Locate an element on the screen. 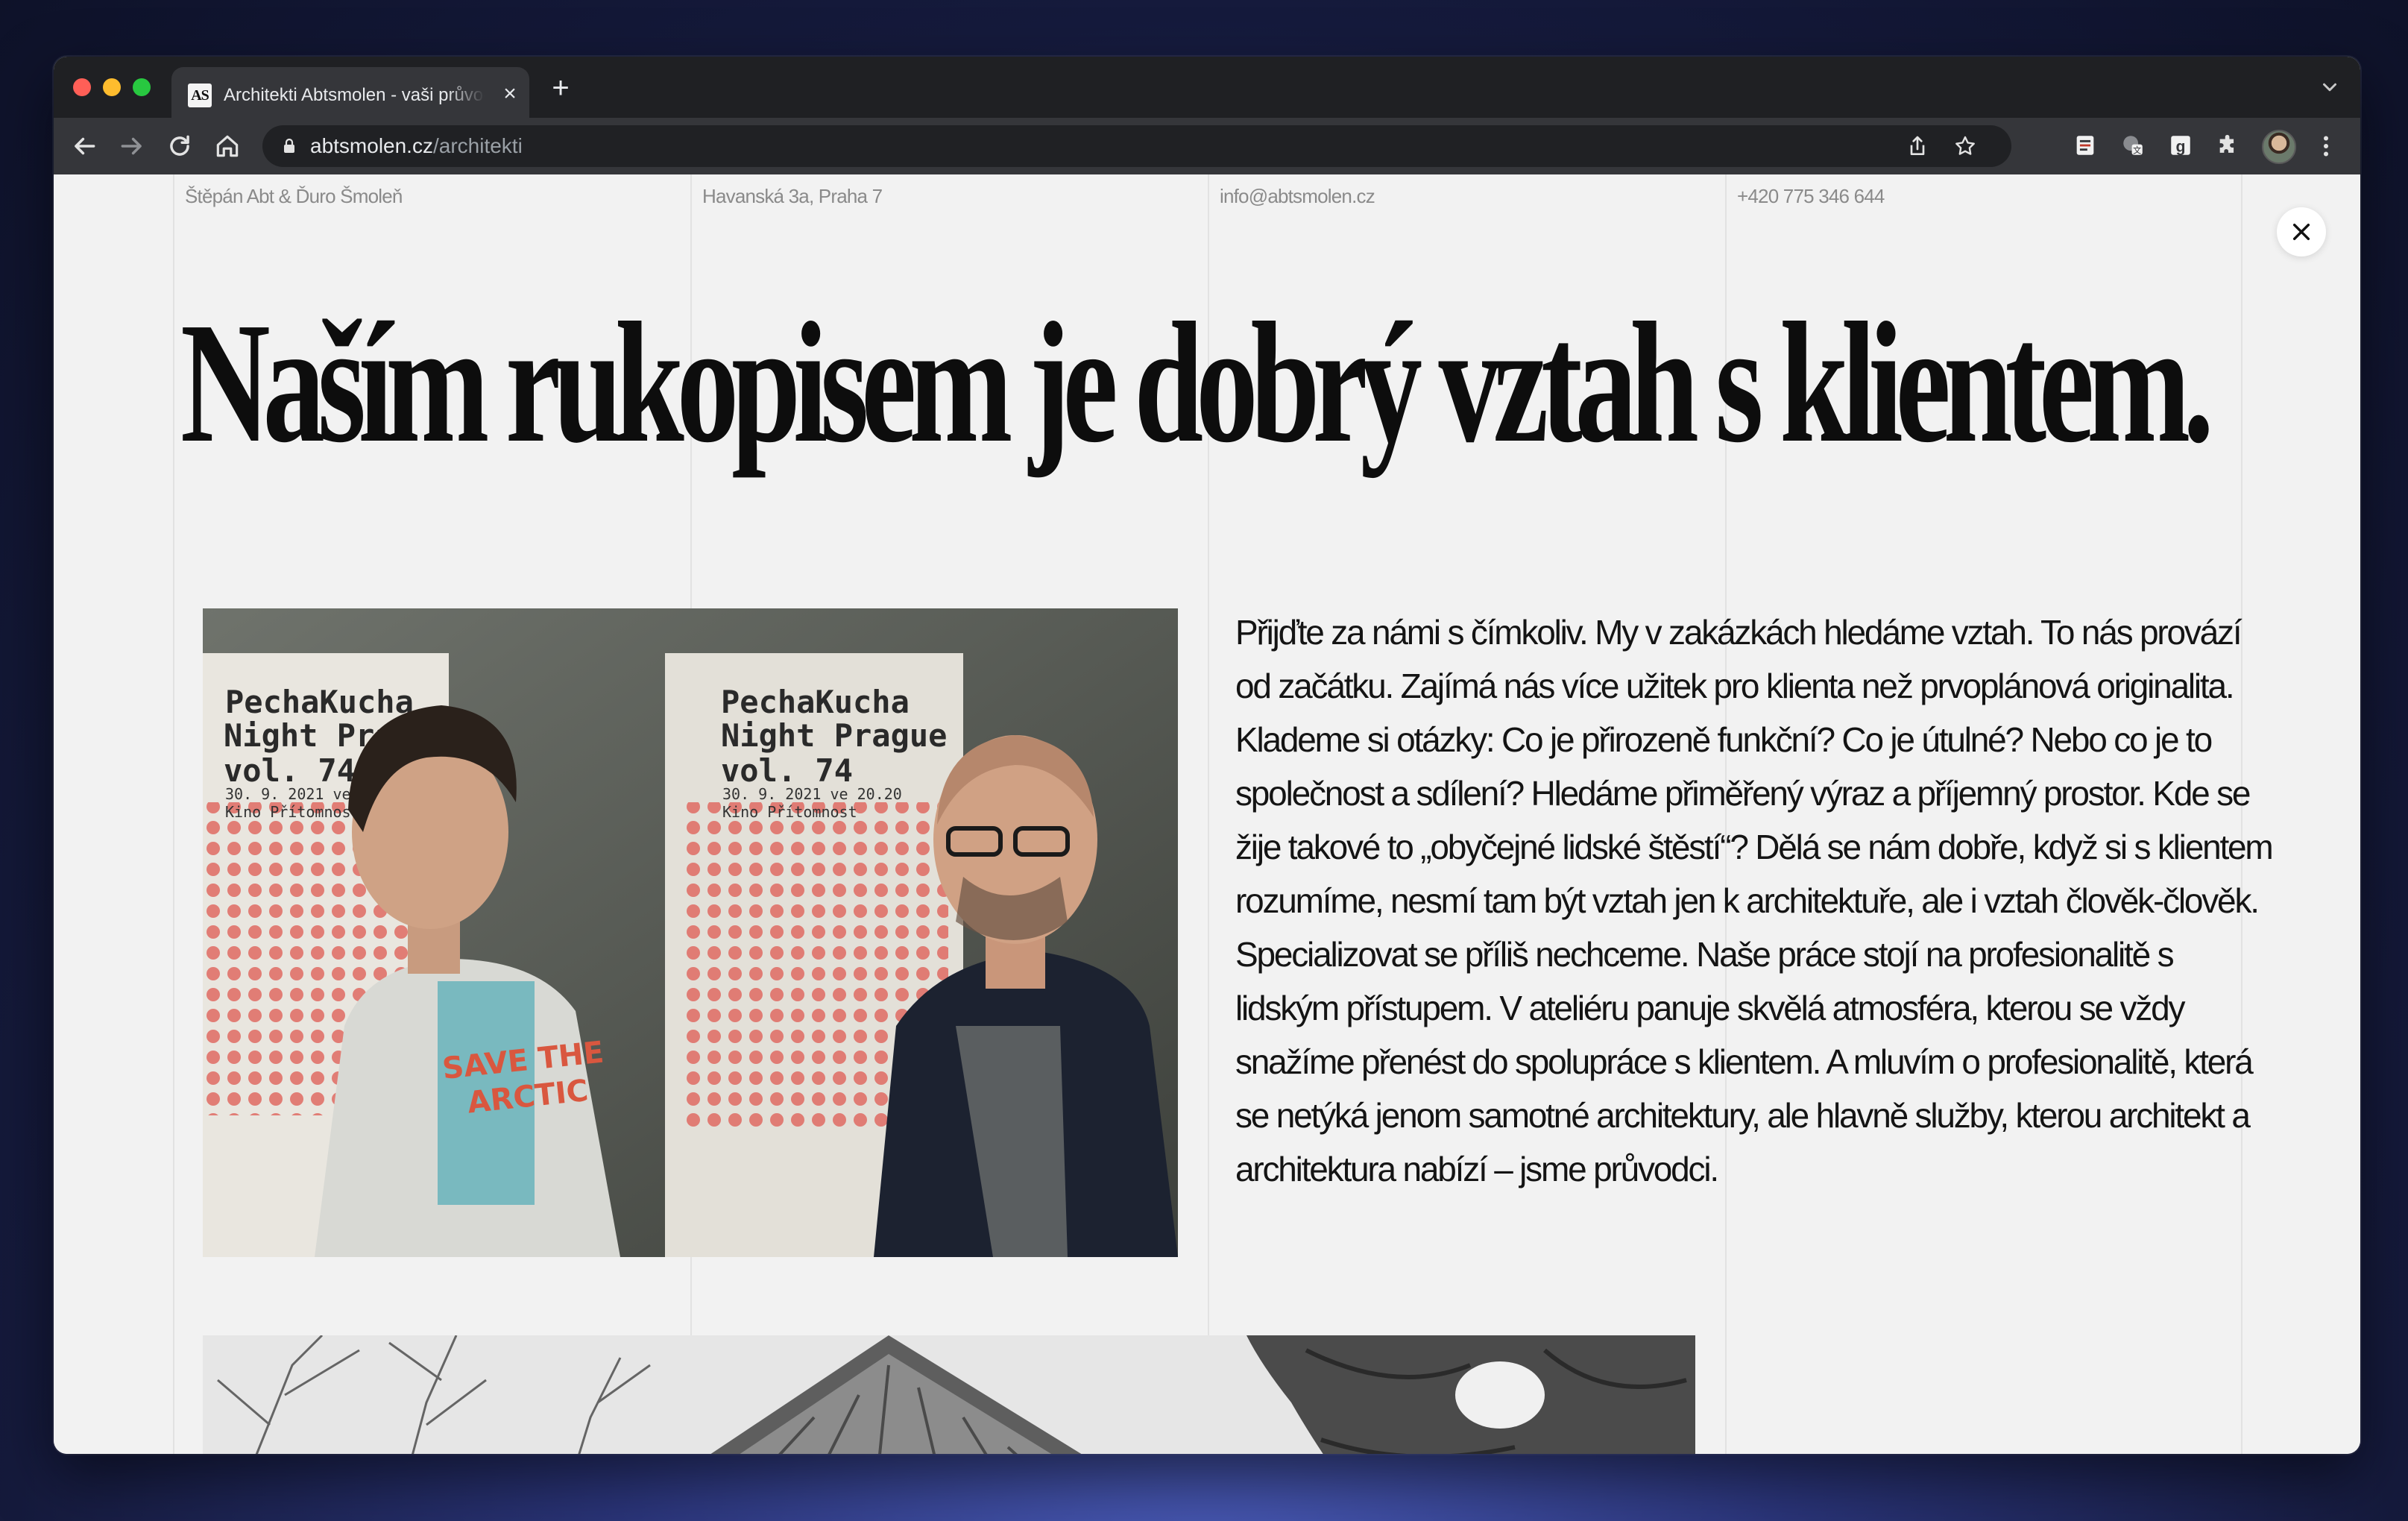 This screenshot has width=2408, height=1521. browser-toolbar: abtsmolen.cz/architekti 文 g is located at coordinates (1207, 146).